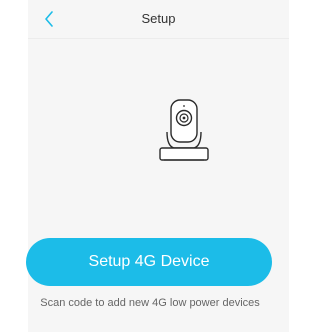  What do you see at coordinates (303, 166) in the screenshot?
I see `right-margin` at bounding box center [303, 166].